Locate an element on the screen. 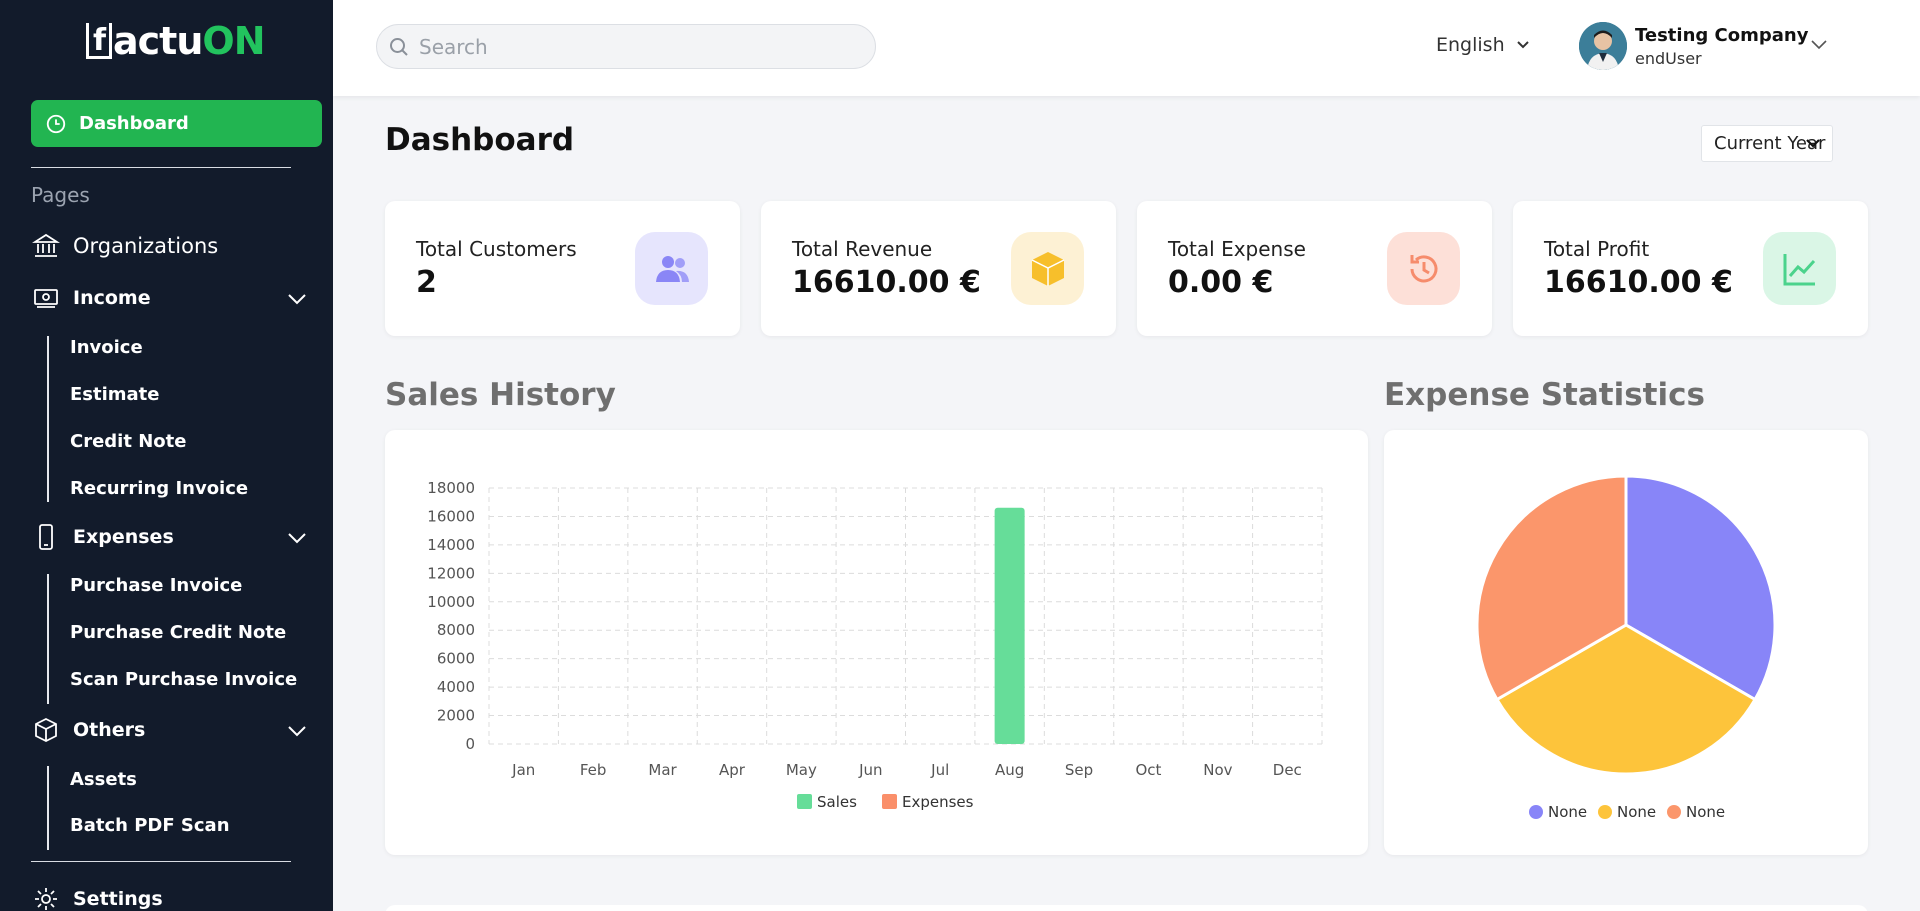 This screenshot has width=1920, height=911. expense-pie-chart: None None None is located at coordinates (1626, 647).